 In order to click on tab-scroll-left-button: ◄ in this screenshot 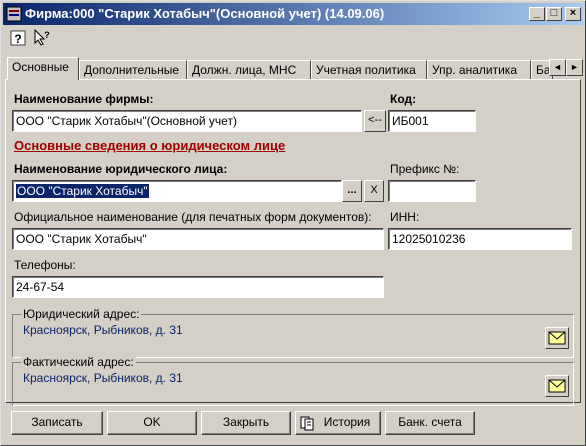, I will do `click(557, 67)`.